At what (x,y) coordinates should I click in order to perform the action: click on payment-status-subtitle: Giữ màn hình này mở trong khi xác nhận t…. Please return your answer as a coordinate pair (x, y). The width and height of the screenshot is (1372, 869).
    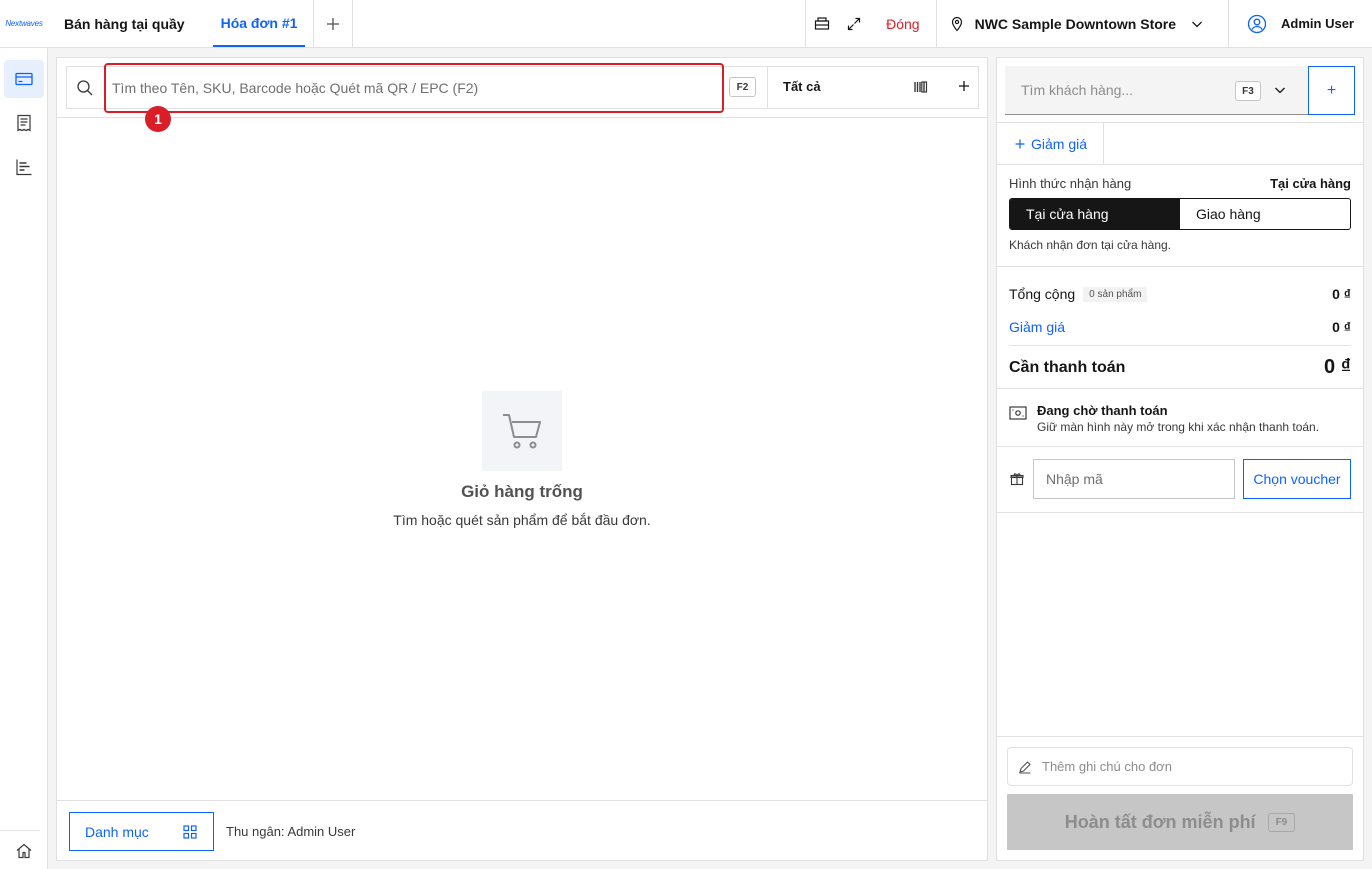
    Looking at the image, I should click on (1178, 427).